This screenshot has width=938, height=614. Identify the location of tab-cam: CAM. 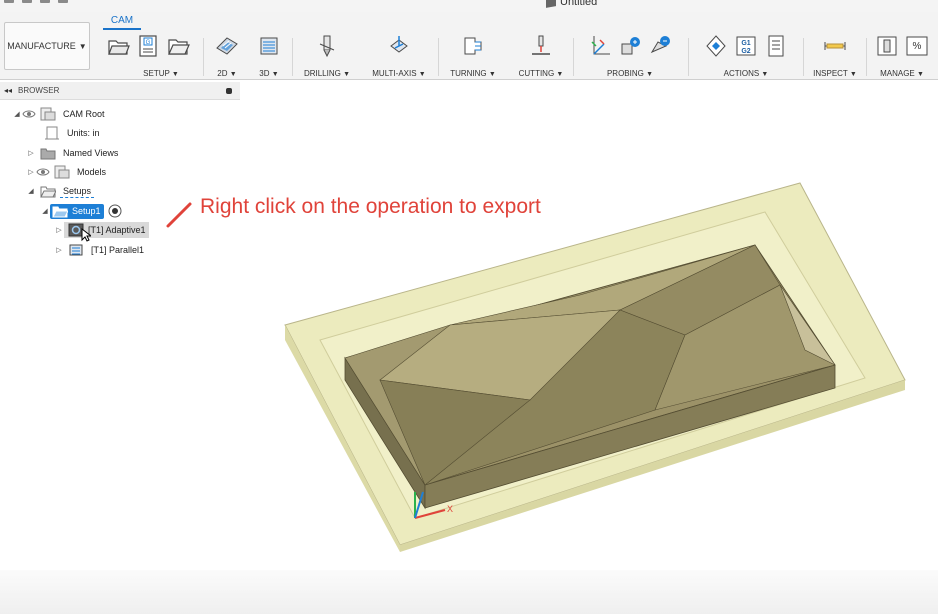
(122, 22).